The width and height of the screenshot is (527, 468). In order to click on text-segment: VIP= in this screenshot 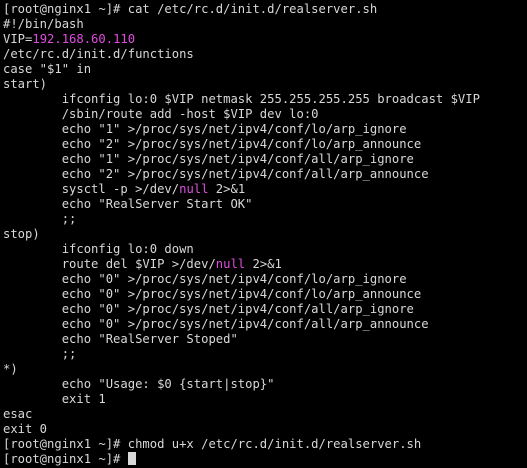, I will do `click(18, 39)`.